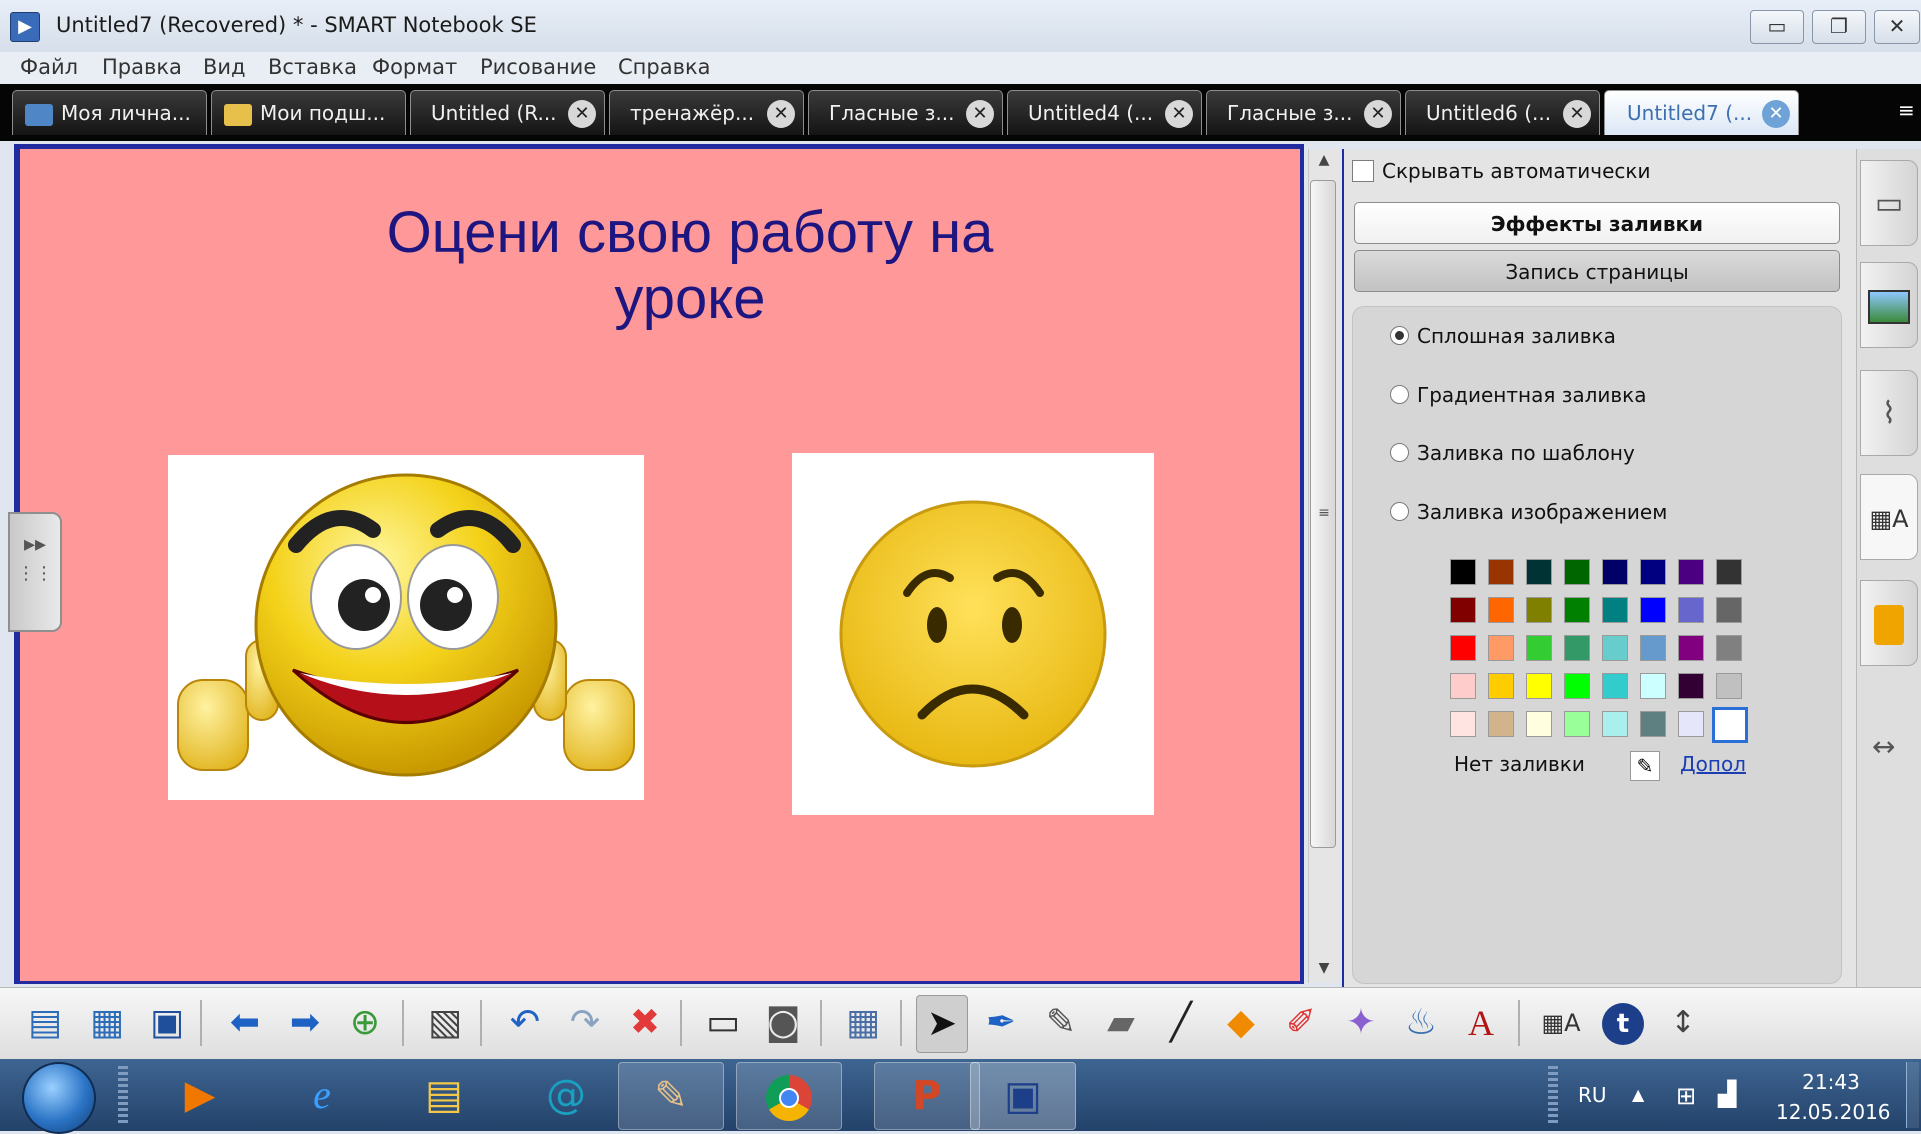 The image size is (1921, 1134). What do you see at coordinates (445, 1023) in the screenshot?
I see `paste-icon: ▧` at bounding box center [445, 1023].